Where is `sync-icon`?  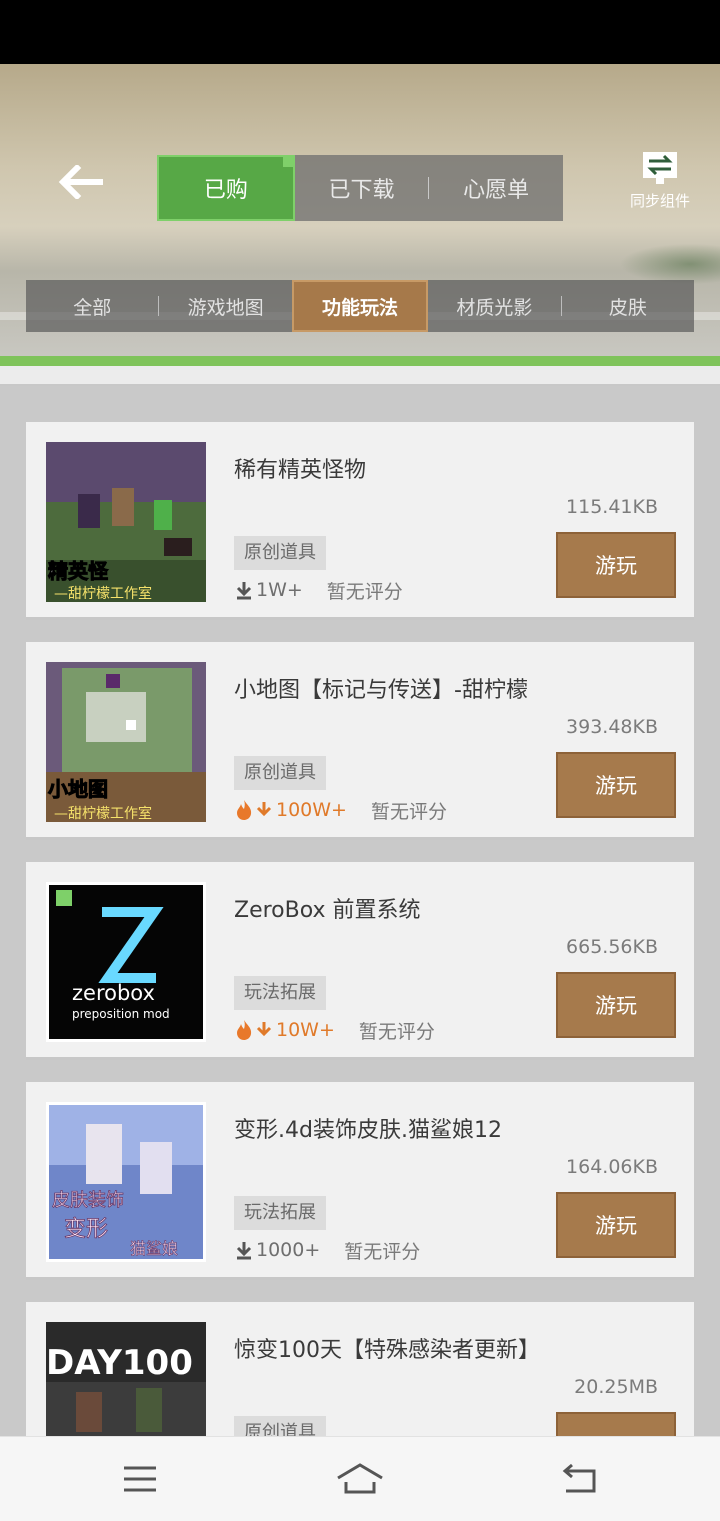 sync-icon is located at coordinates (660, 168).